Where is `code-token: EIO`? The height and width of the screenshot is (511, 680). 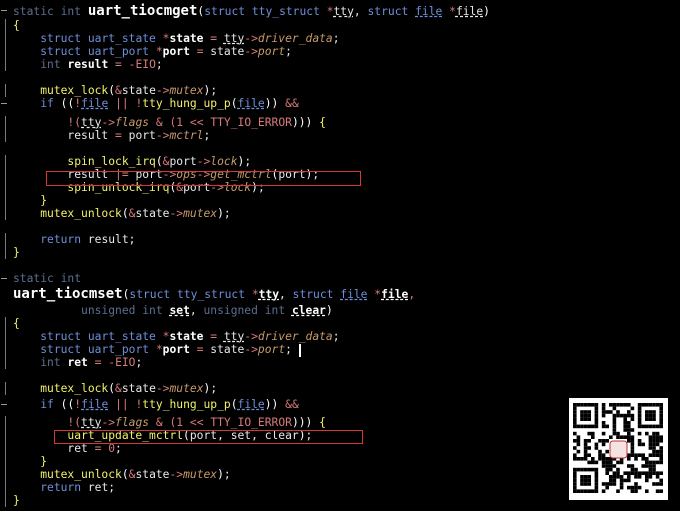 code-token: EIO is located at coordinates (145, 64).